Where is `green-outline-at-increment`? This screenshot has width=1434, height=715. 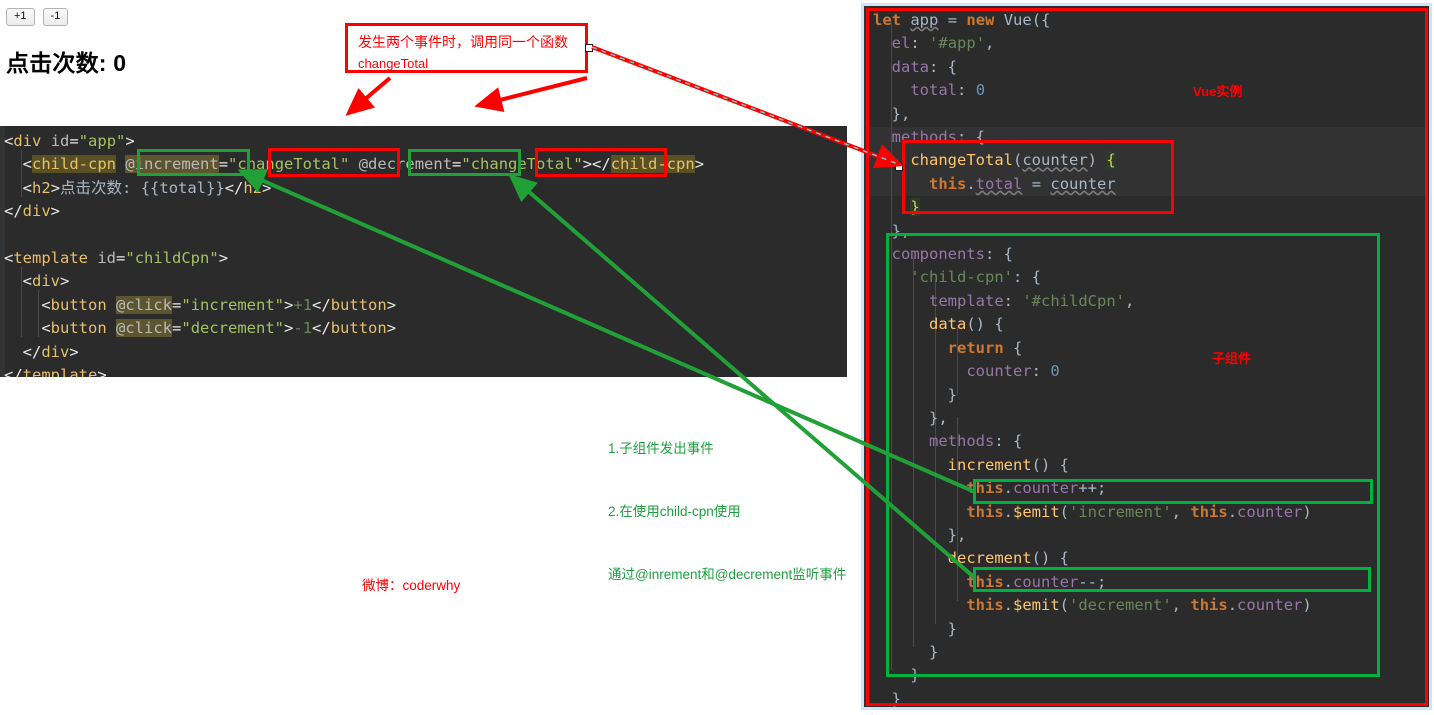
green-outline-at-increment is located at coordinates (193, 162).